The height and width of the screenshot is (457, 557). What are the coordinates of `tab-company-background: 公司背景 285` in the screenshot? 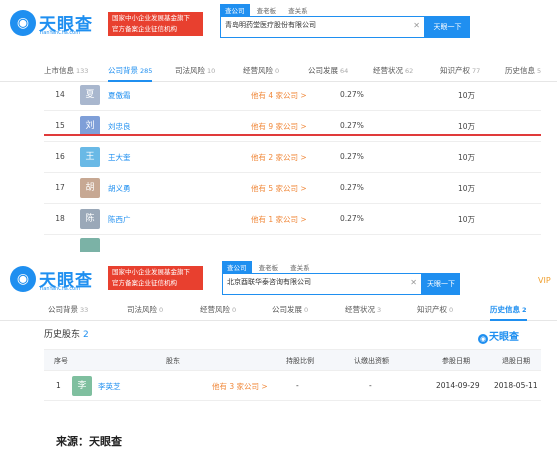 It's located at (130, 71).